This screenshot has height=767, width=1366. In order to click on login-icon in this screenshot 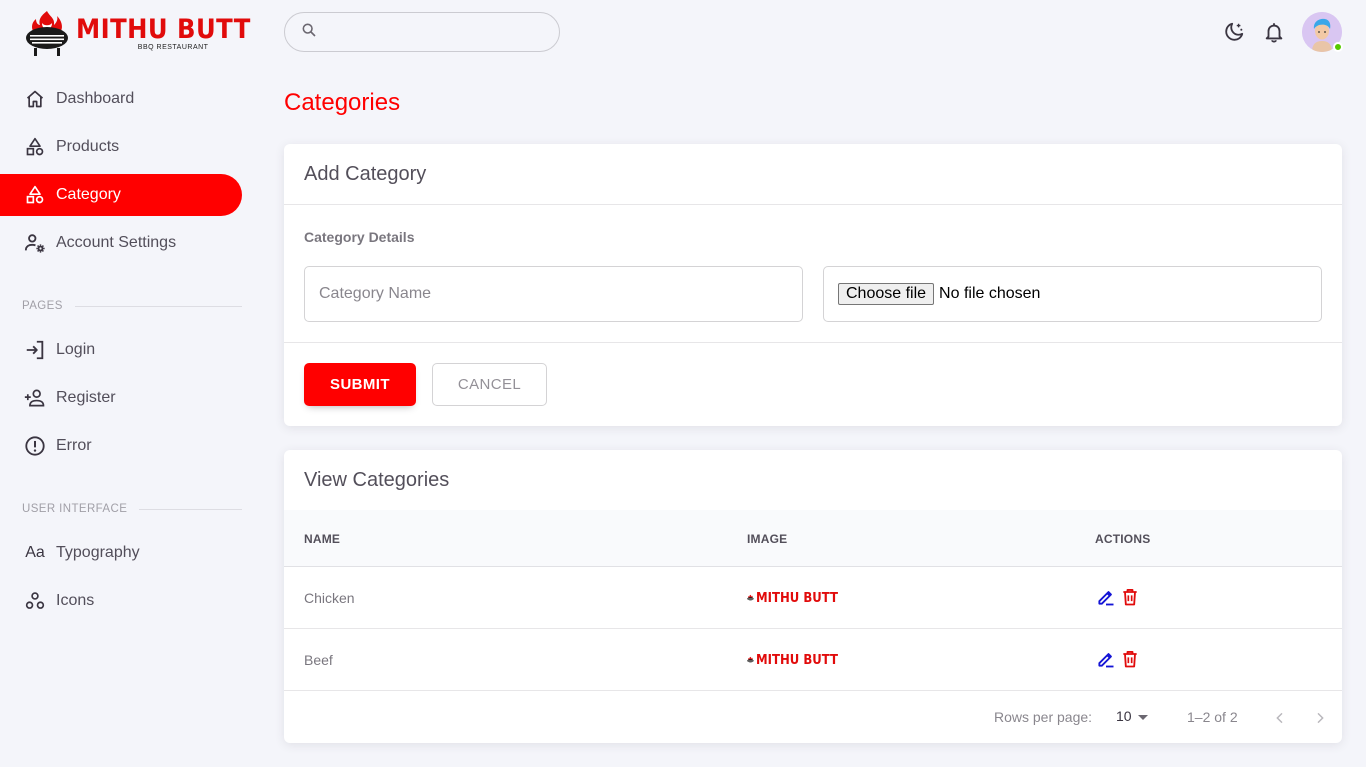, I will do `click(35, 350)`.